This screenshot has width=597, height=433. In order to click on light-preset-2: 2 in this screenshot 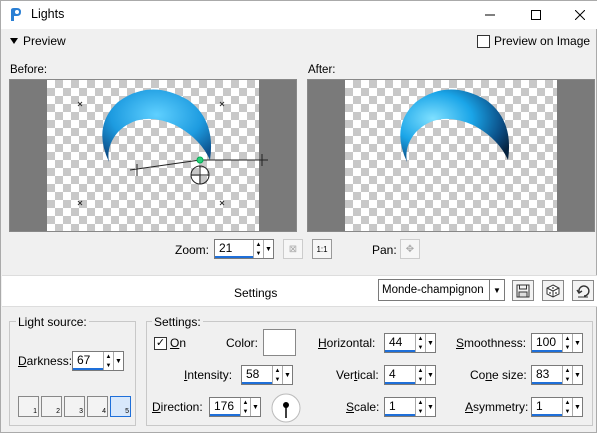, I will do `click(51, 406)`.